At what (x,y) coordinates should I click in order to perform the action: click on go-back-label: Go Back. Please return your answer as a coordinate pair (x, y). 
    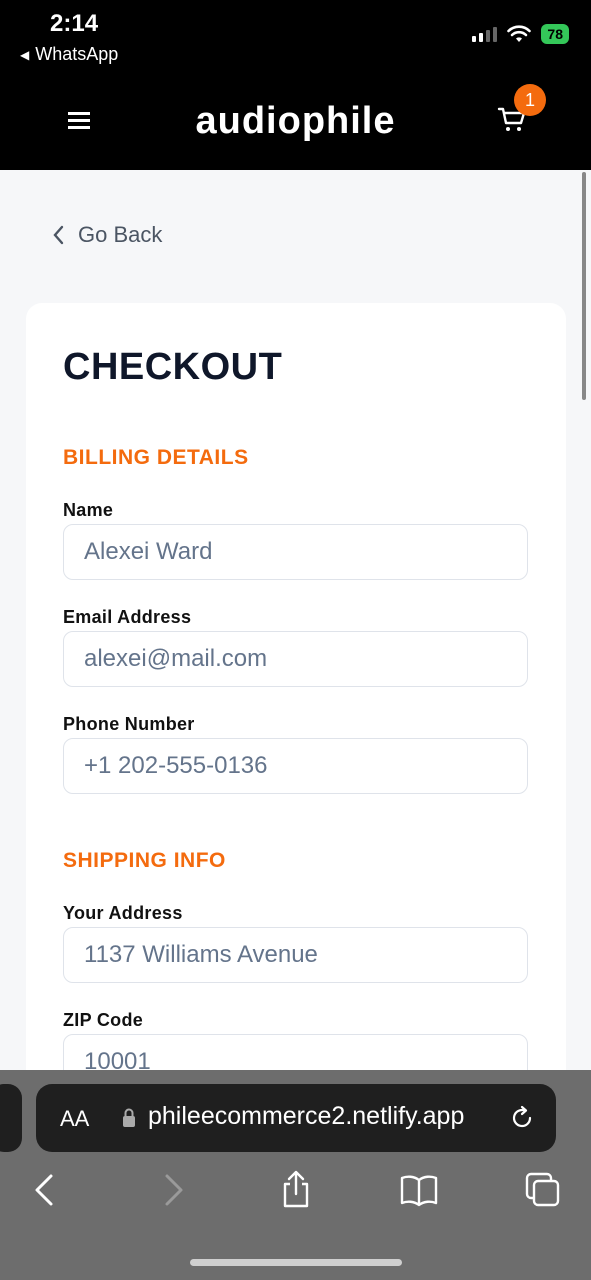
    Looking at the image, I should click on (120, 234).